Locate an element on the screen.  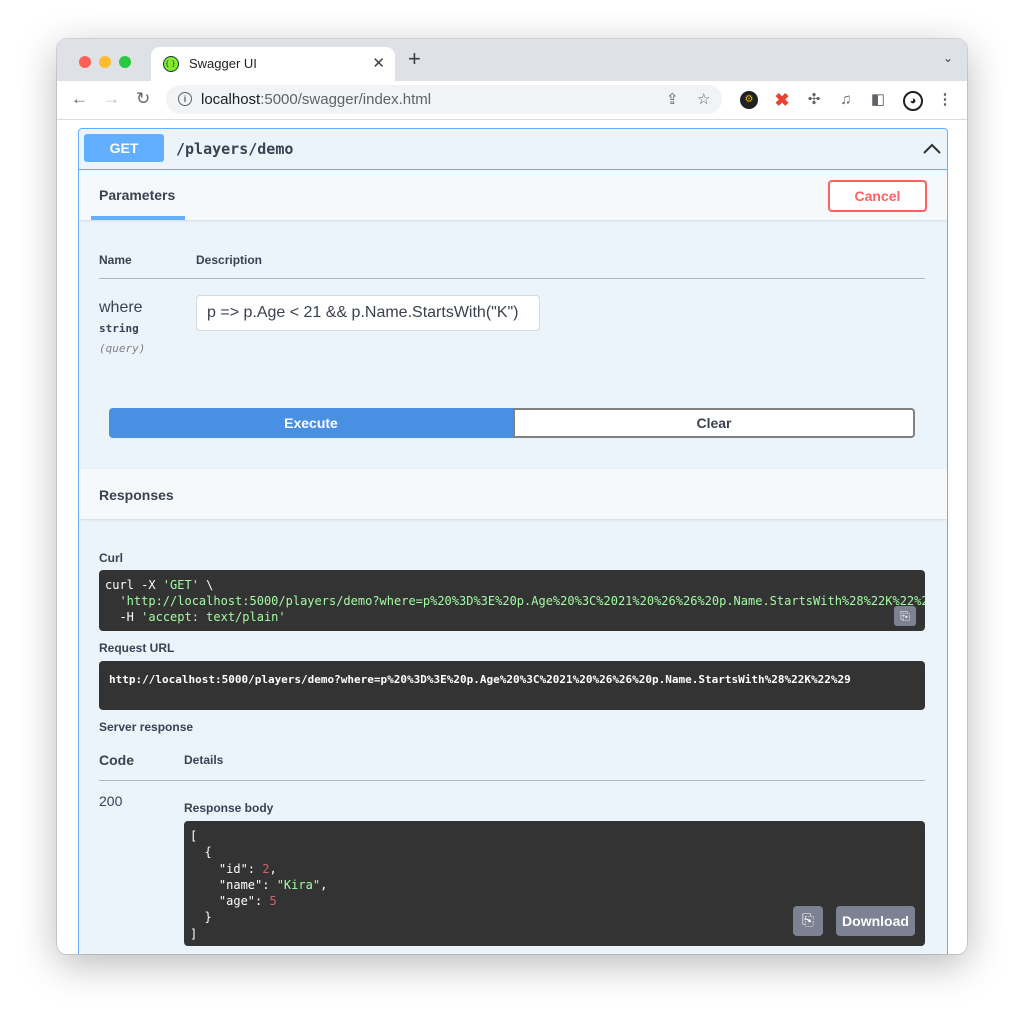
curl-continuation: \ is located at coordinates (206, 585).